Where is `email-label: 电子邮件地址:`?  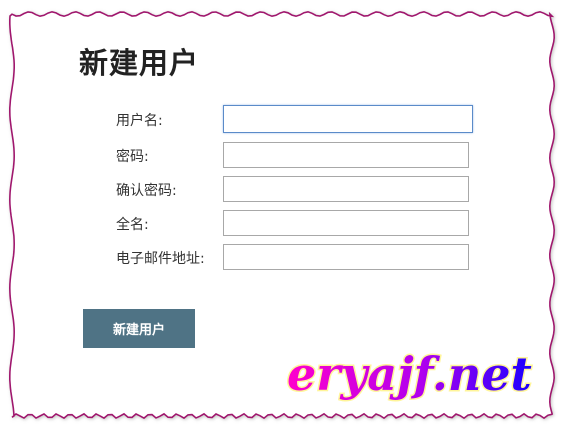 email-label: 电子邮件地址: is located at coordinates (160, 259).